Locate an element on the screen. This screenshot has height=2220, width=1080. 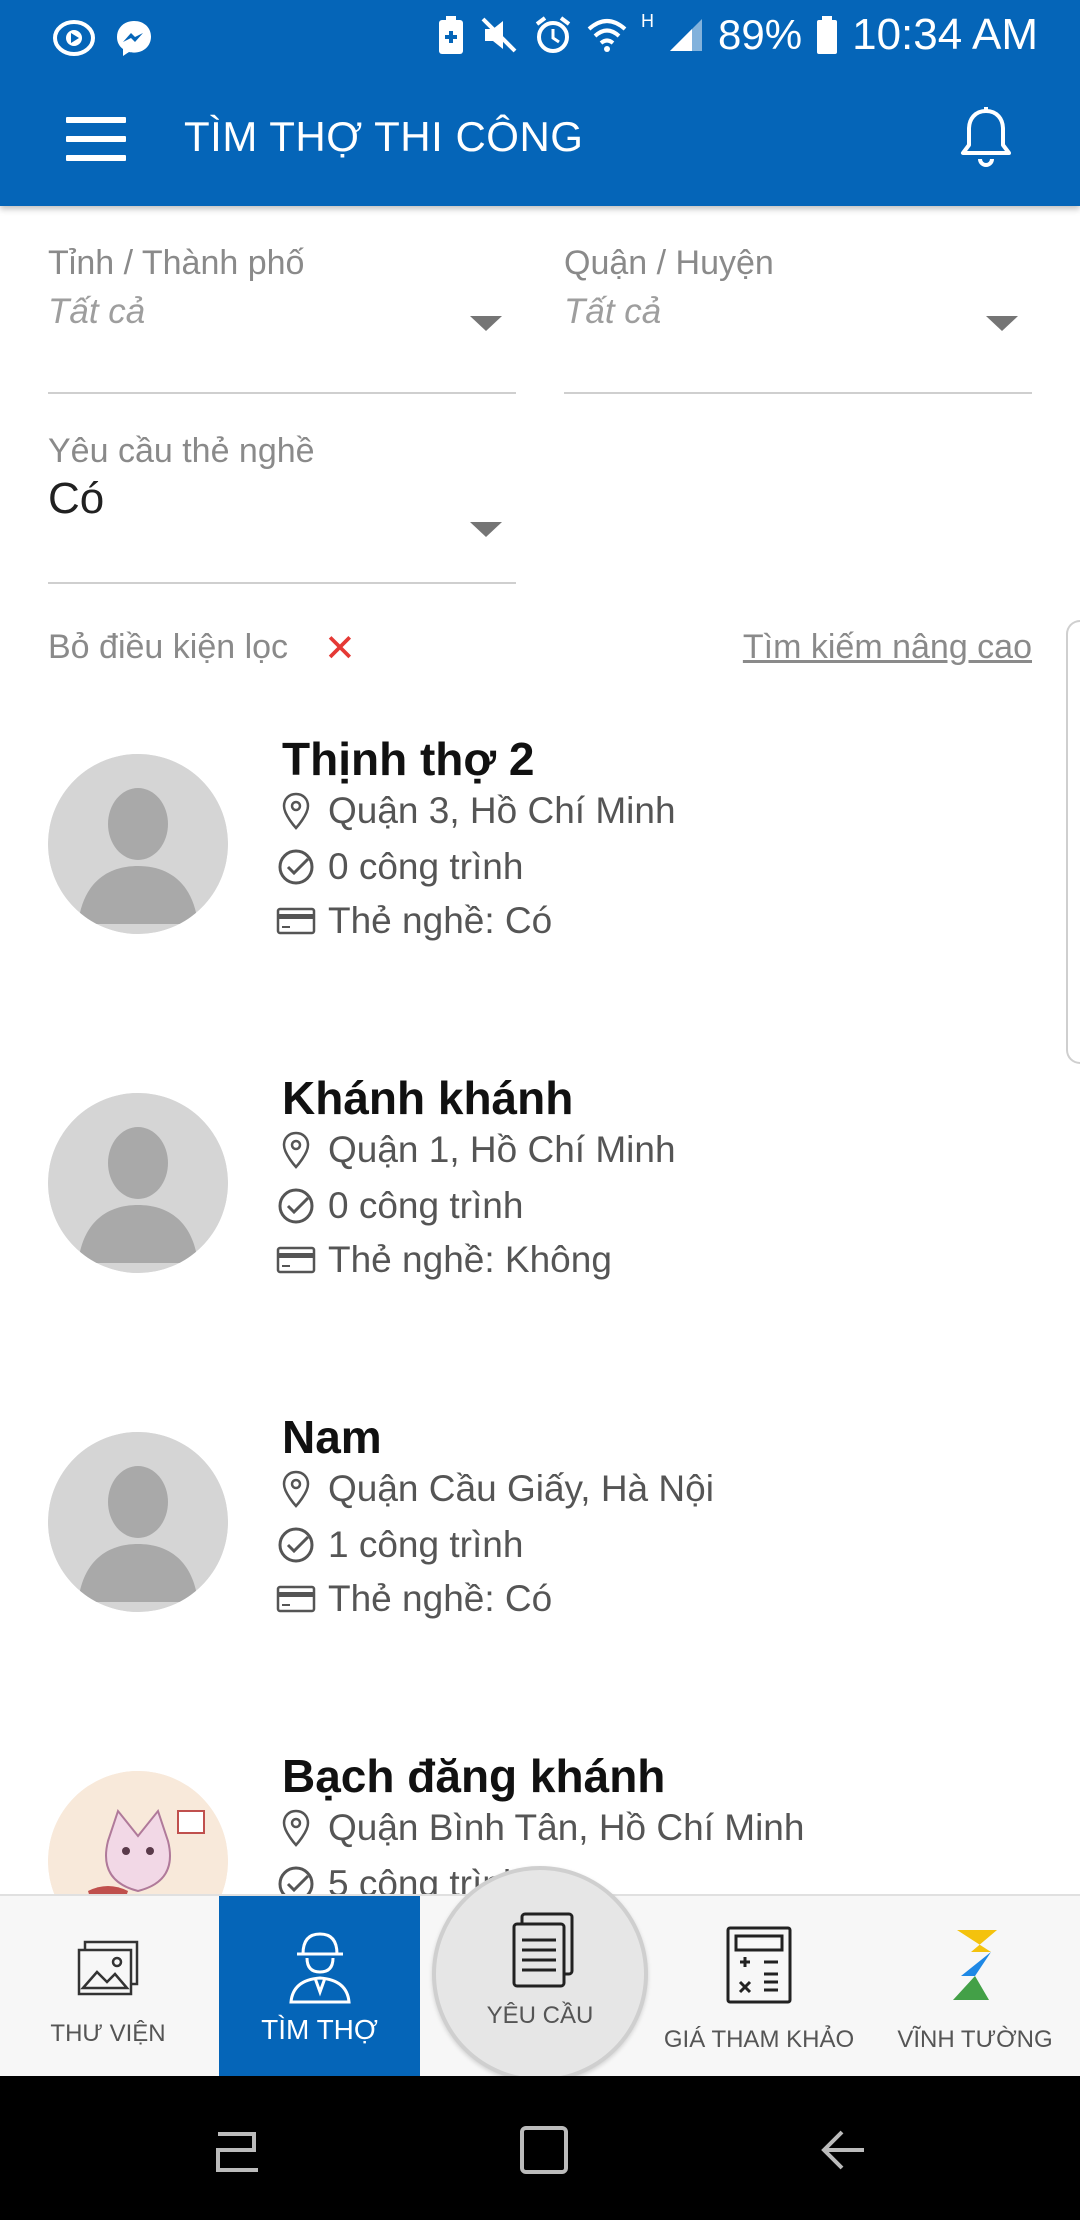
province-underline is located at coordinates (282, 393).